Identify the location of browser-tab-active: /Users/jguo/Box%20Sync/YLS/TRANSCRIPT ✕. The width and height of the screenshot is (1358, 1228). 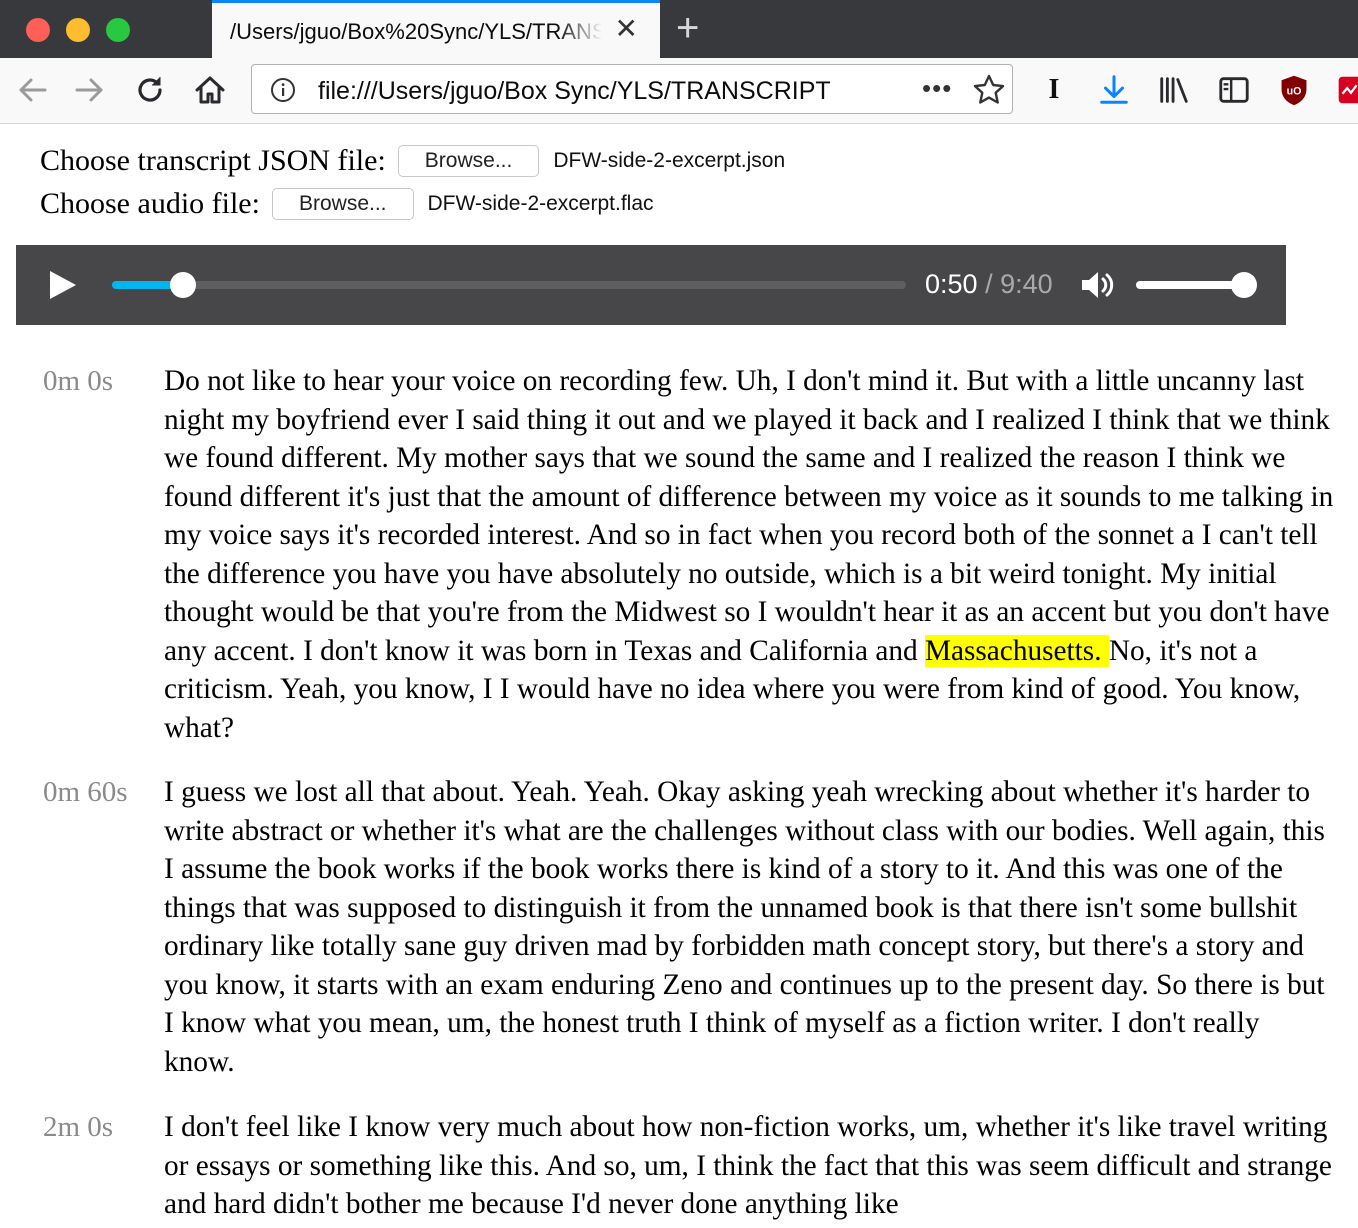
(436, 29).